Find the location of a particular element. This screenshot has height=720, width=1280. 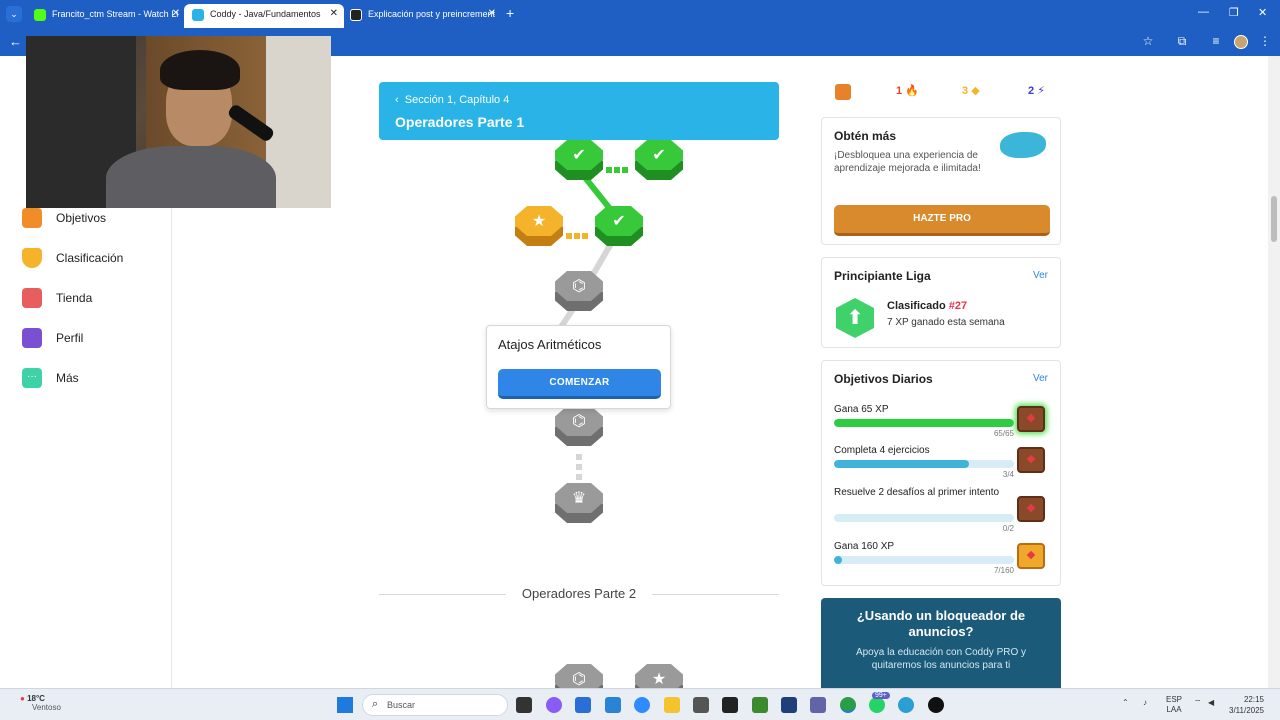

goal-count: 7/160 is located at coordinates (1003, 570).